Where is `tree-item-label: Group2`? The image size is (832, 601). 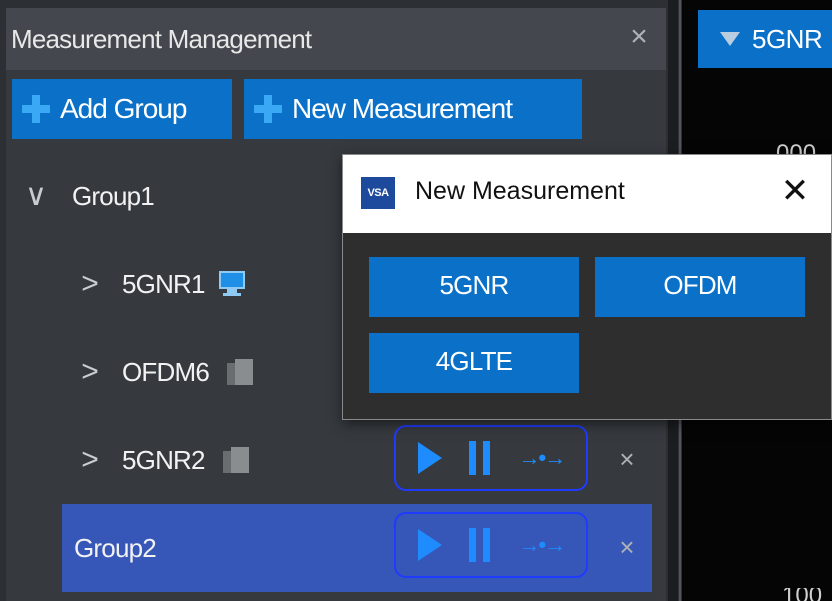 tree-item-label: Group2 is located at coordinates (115, 547).